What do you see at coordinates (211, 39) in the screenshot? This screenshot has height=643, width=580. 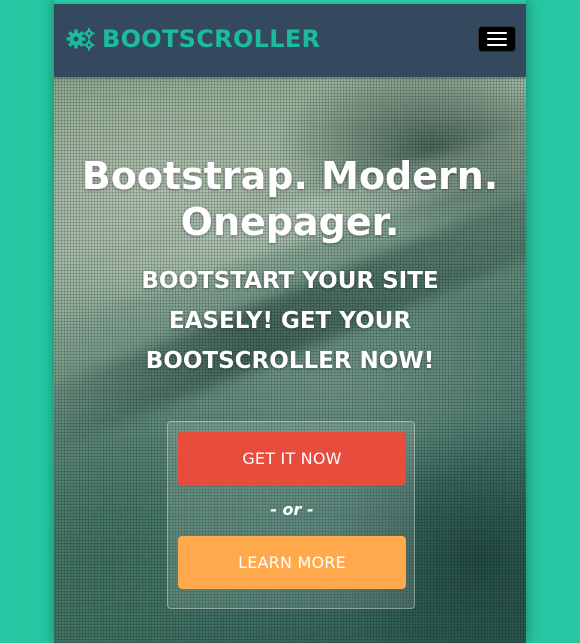 I see `brand-text: BOOTSCROLLER` at bounding box center [211, 39].